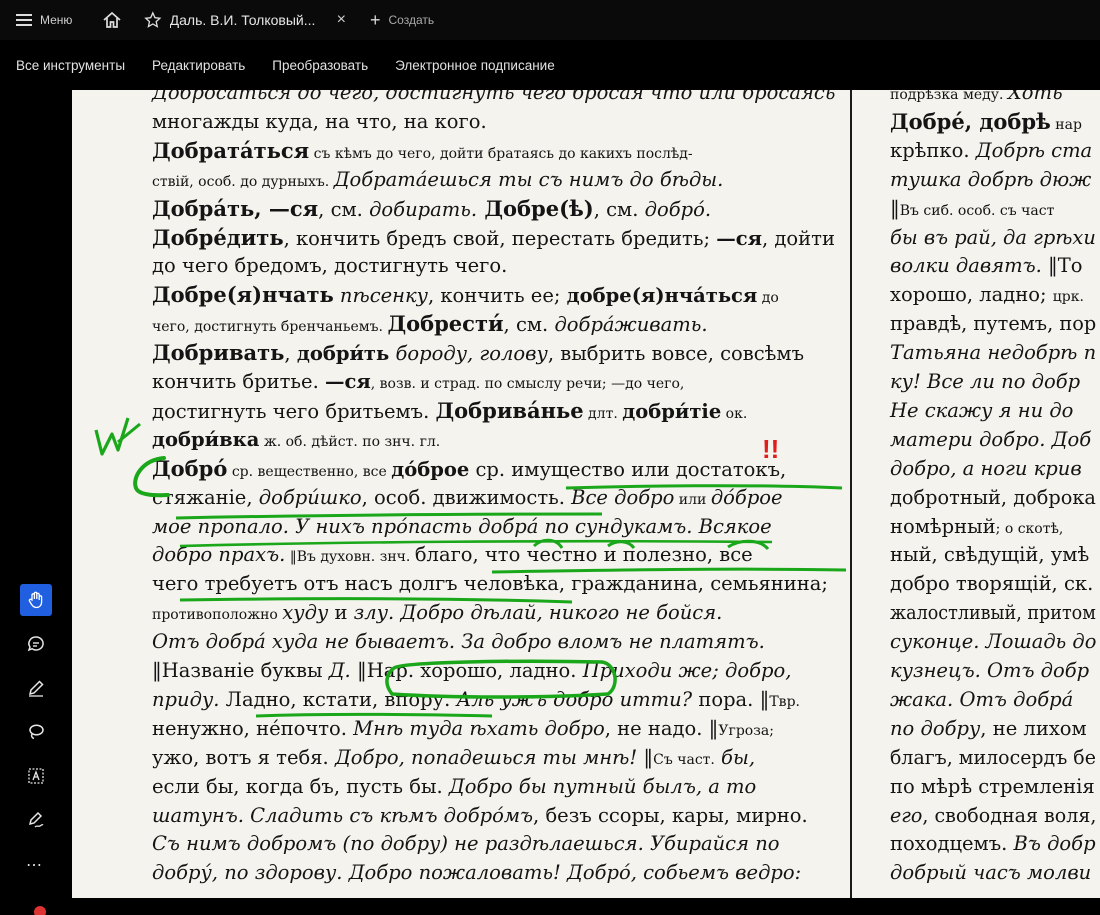 Image resolution: width=1100 pixels, height=915 pixels. I want to click on text-run: Аль ужъ добро итти?, so click(574, 699).